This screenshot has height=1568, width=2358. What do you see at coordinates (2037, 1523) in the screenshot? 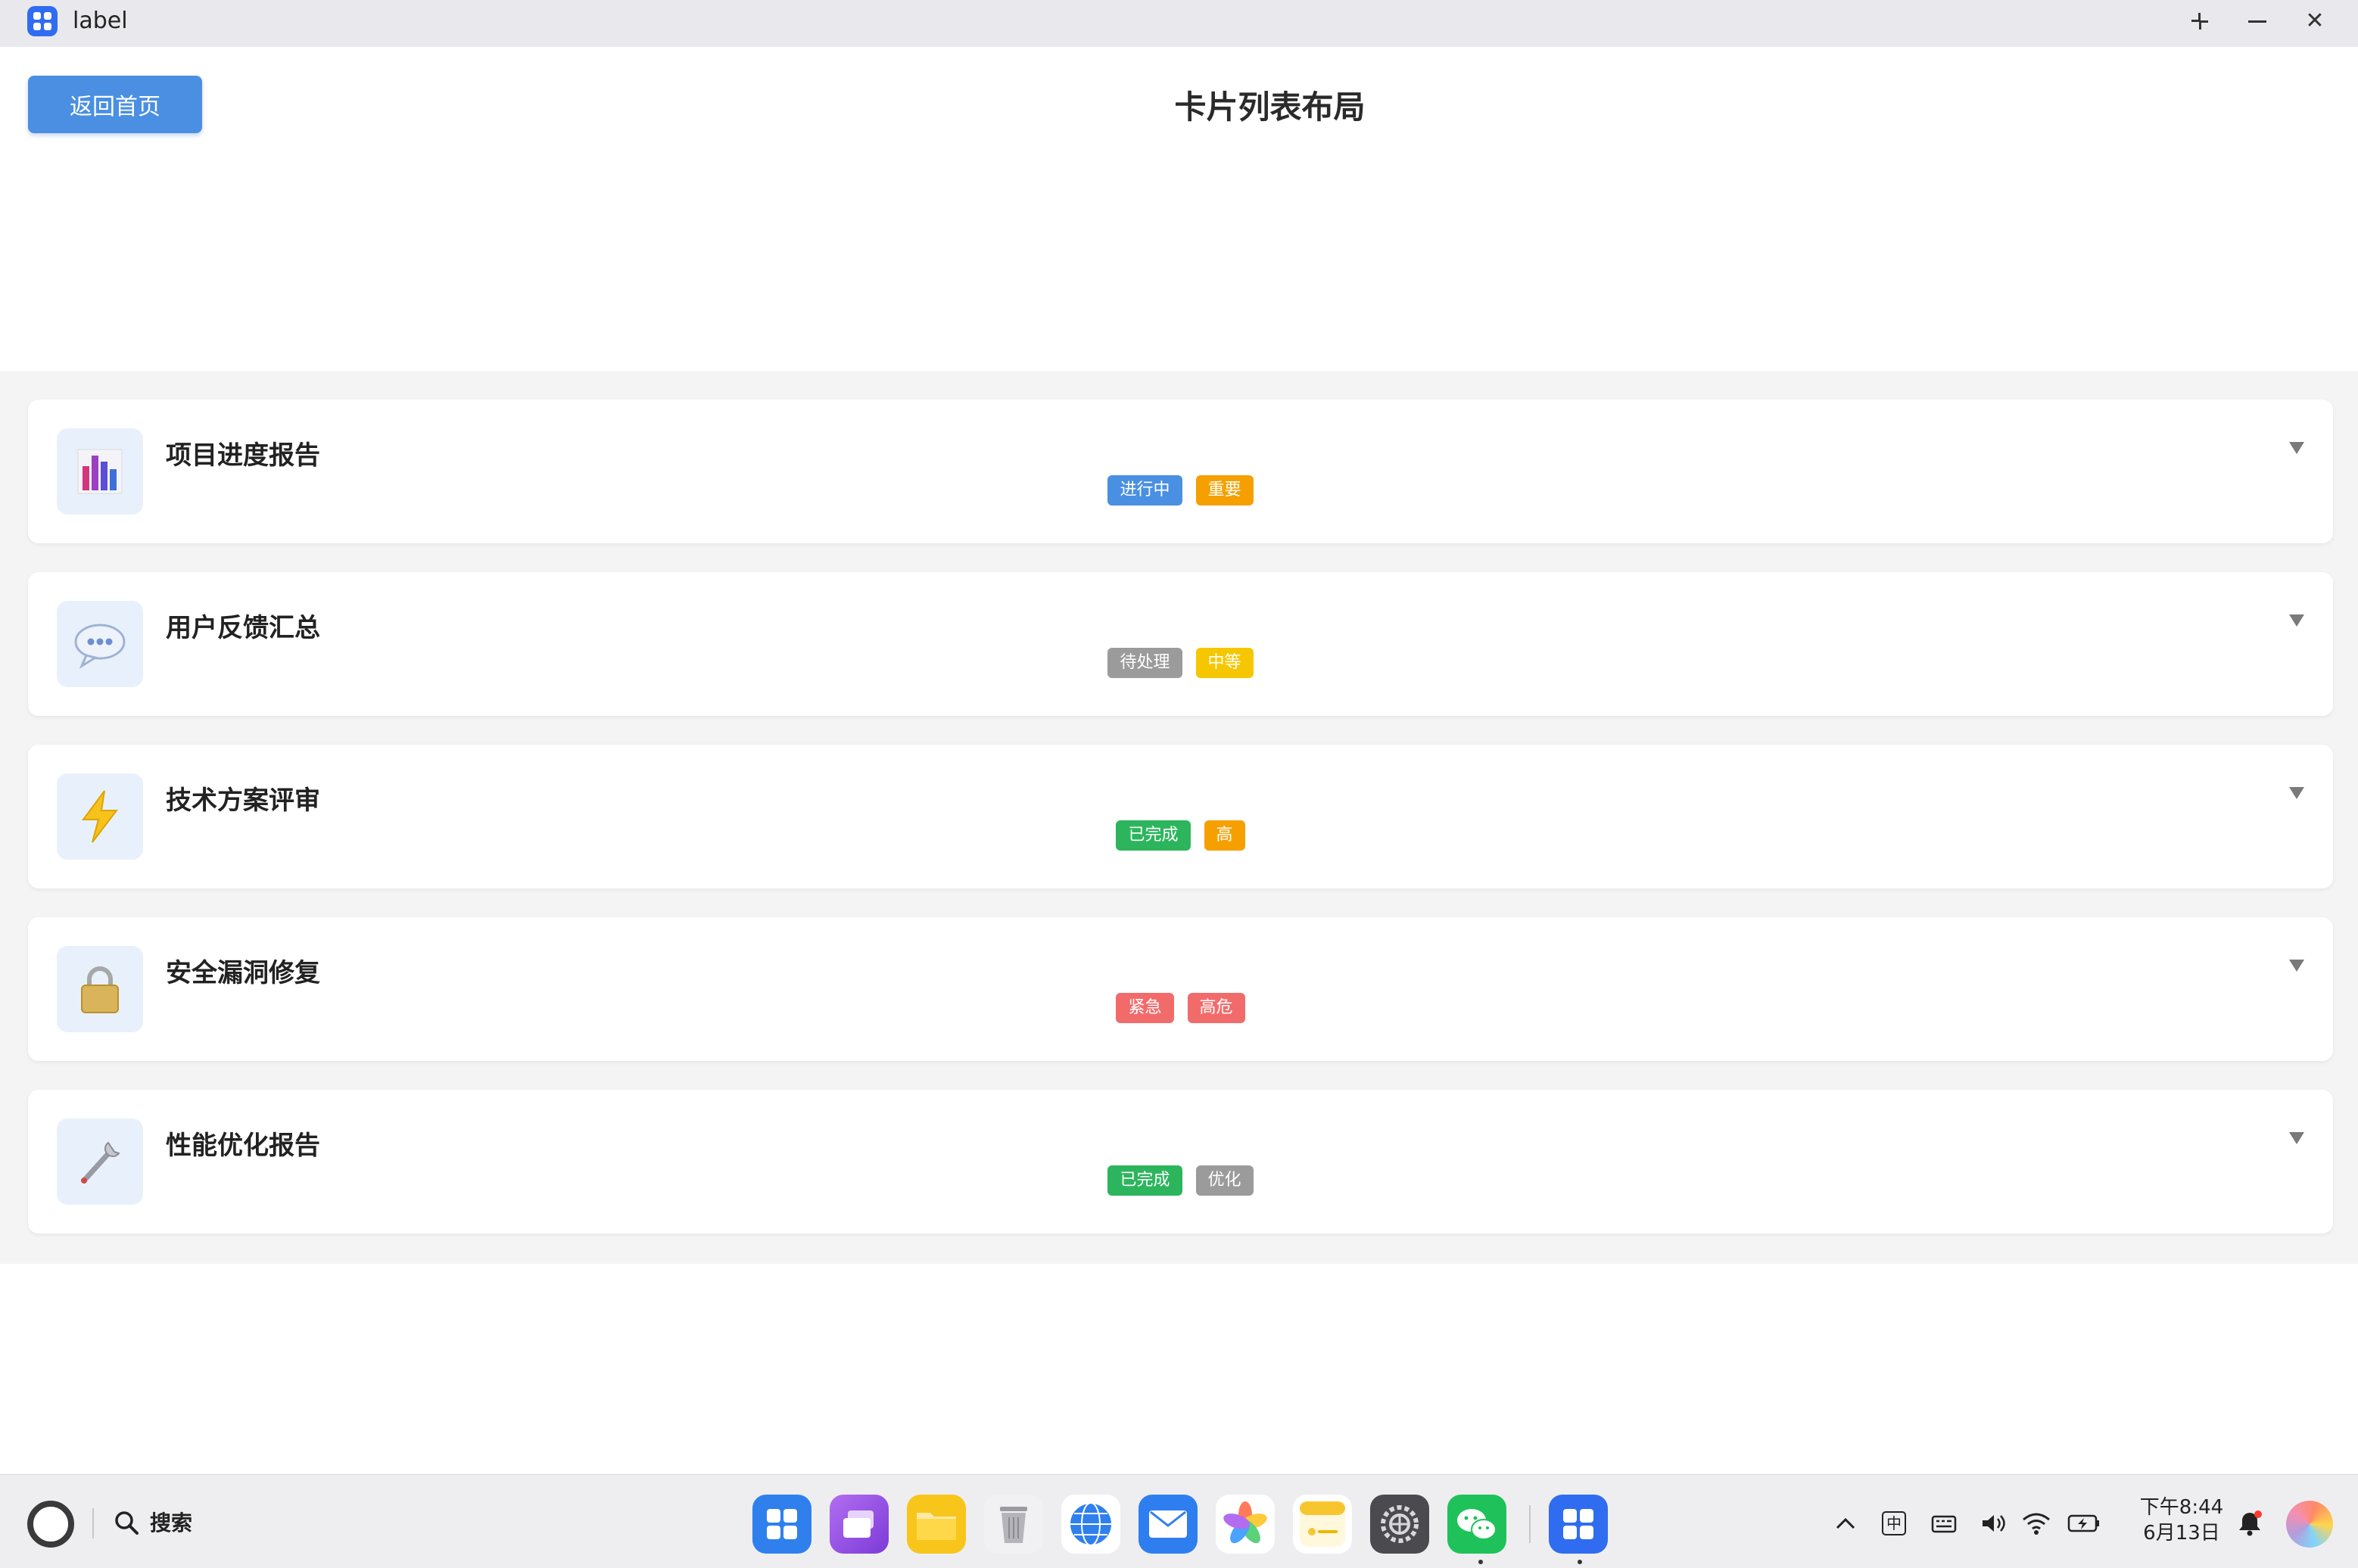
I see `wifi-icon` at bounding box center [2037, 1523].